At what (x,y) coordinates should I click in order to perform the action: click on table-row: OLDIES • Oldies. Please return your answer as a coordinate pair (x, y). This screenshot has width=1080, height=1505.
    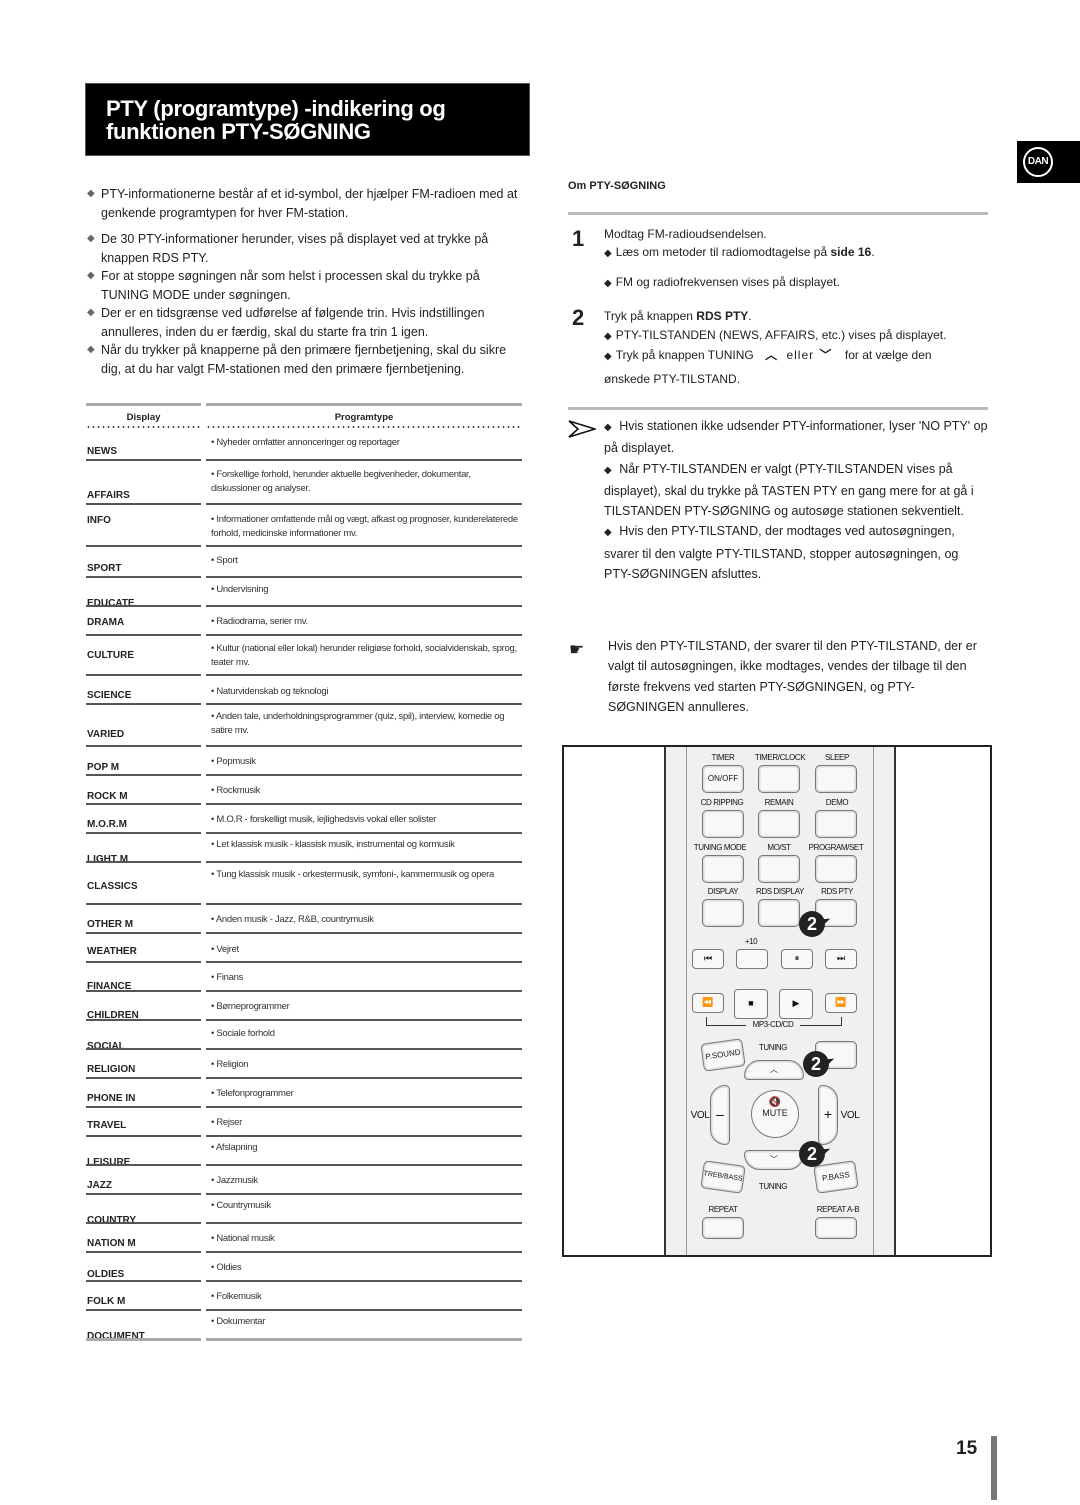
    Looking at the image, I should click on (304, 1267).